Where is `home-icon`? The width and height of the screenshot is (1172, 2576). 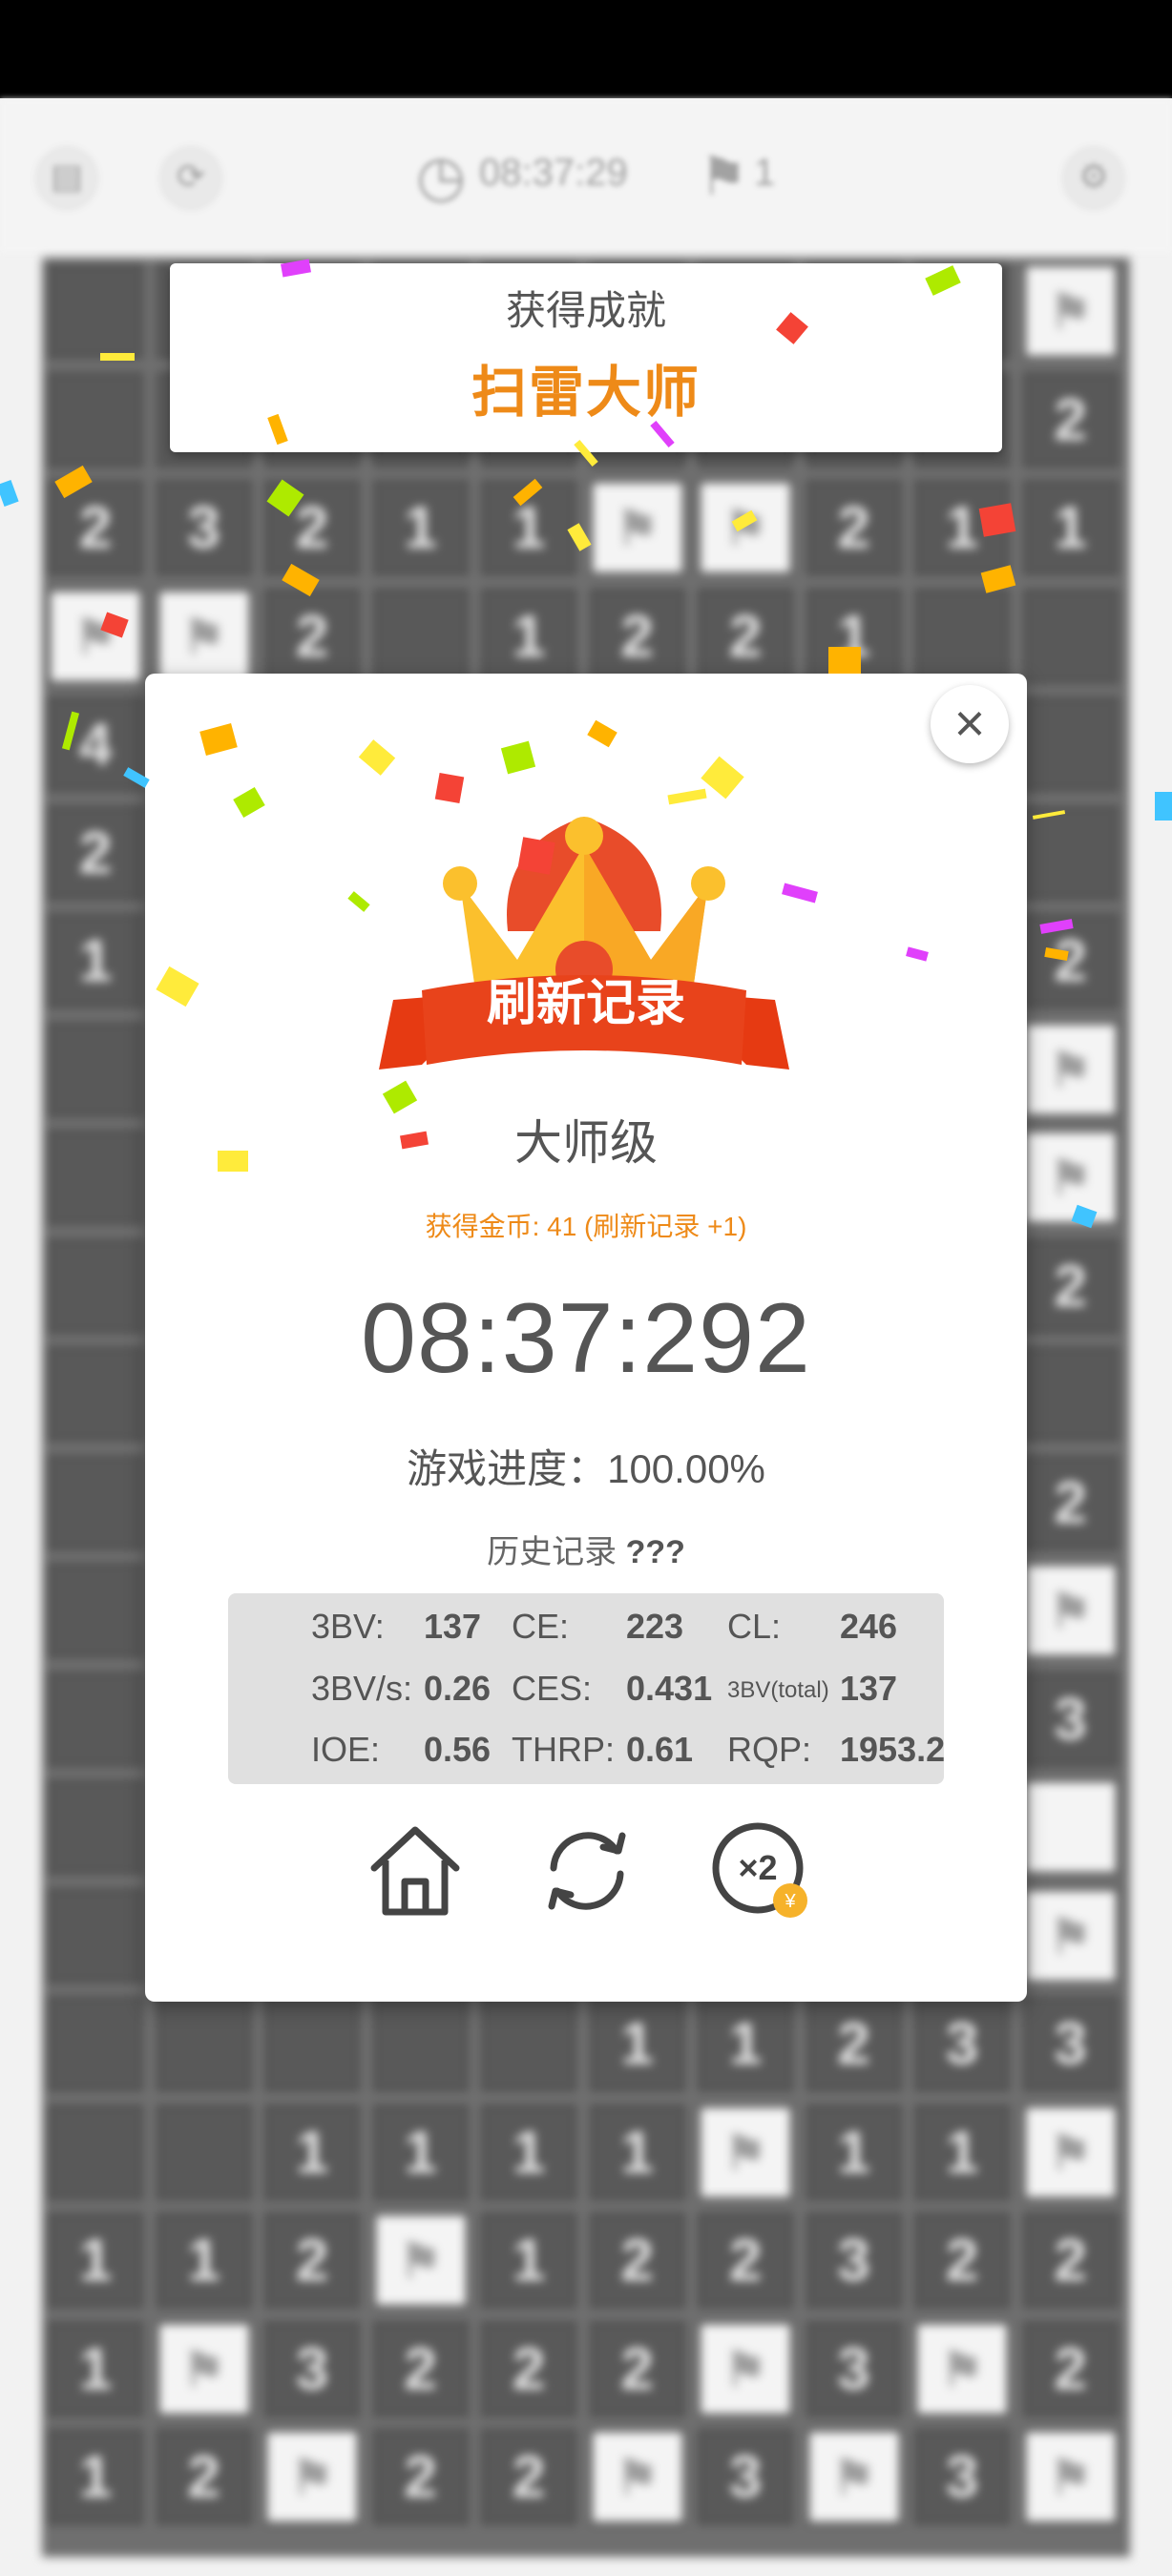 home-icon is located at coordinates (415, 1870).